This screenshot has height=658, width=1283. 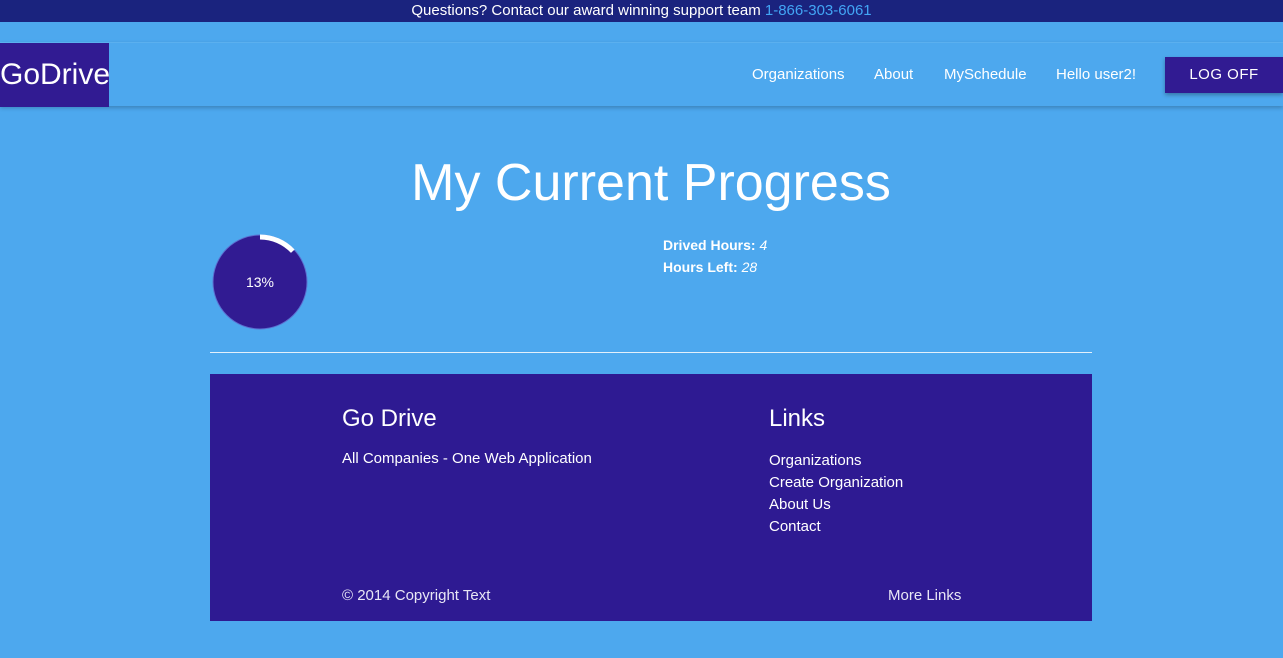 I want to click on footer-link-contact: Contact, so click(x=836, y=527).